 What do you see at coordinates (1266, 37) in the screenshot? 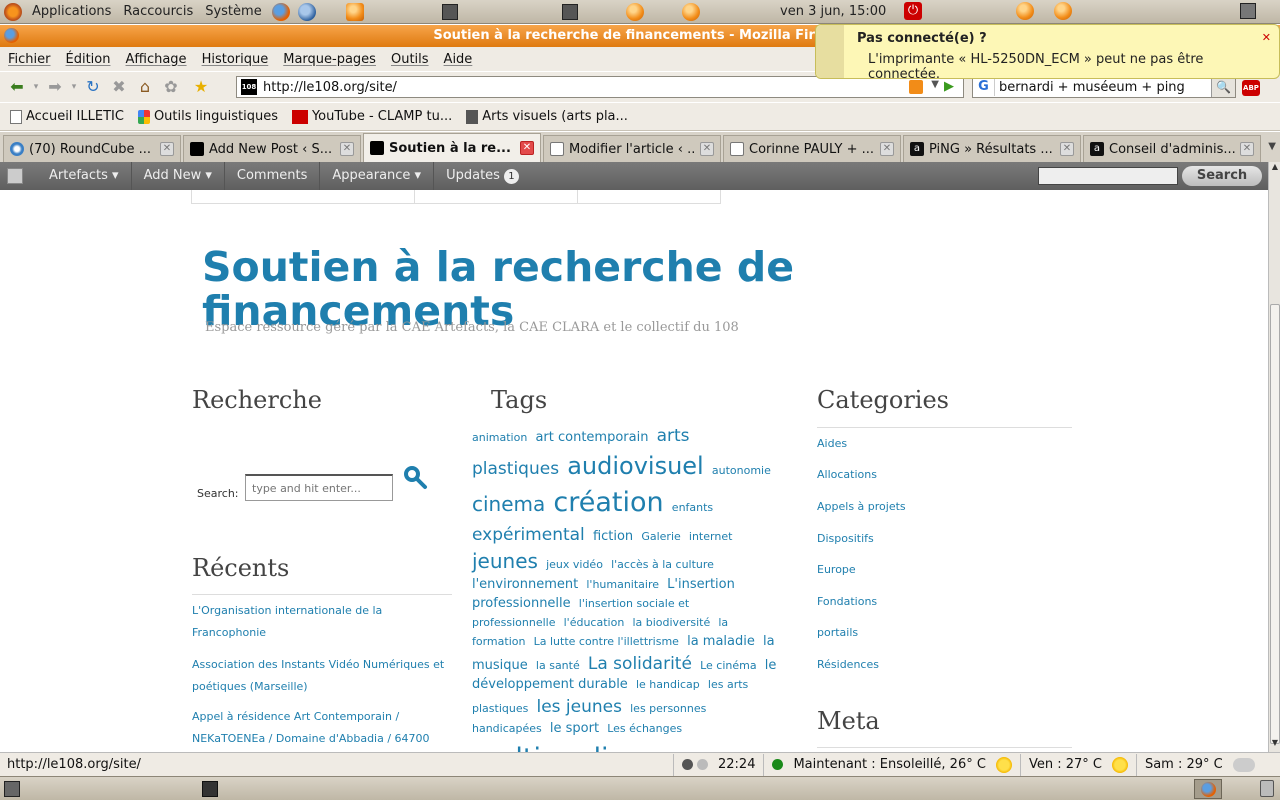
I see `close-icon: ✕` at bounding box center [1266, 37].